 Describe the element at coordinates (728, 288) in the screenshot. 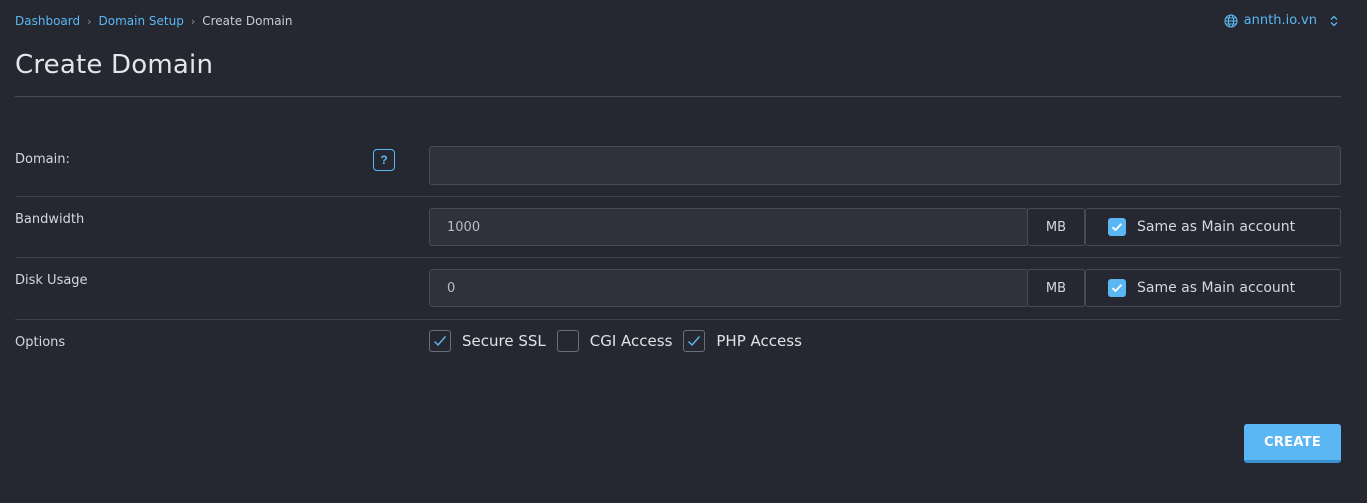

I see `disk-usage-input` at that location.